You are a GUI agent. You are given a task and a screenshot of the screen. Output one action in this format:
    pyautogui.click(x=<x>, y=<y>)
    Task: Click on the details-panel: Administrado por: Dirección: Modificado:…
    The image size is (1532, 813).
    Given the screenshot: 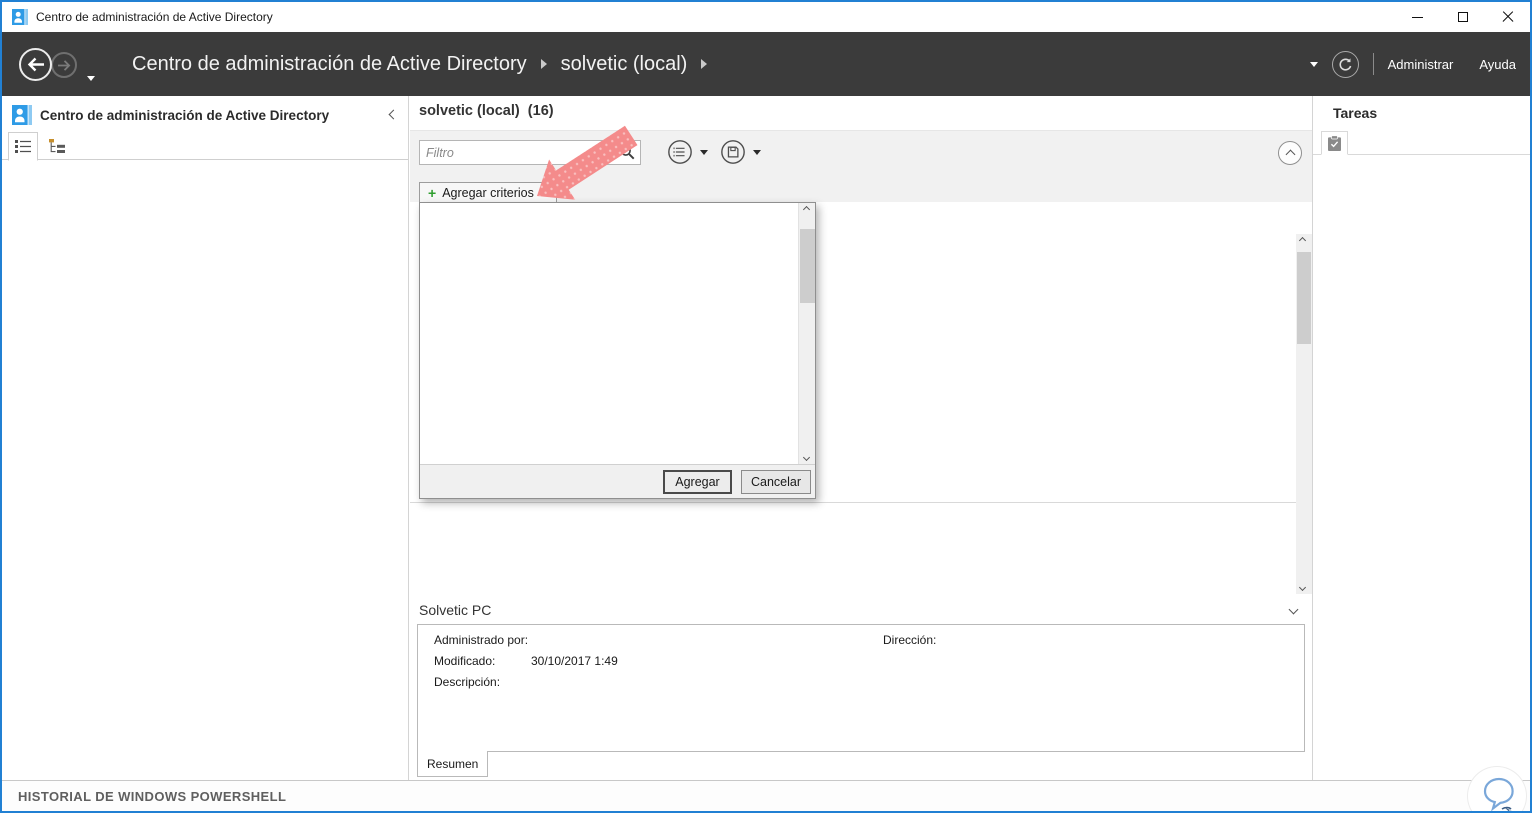 What is the action you would take?
    pyautogui.click(x=861, y=688)
    